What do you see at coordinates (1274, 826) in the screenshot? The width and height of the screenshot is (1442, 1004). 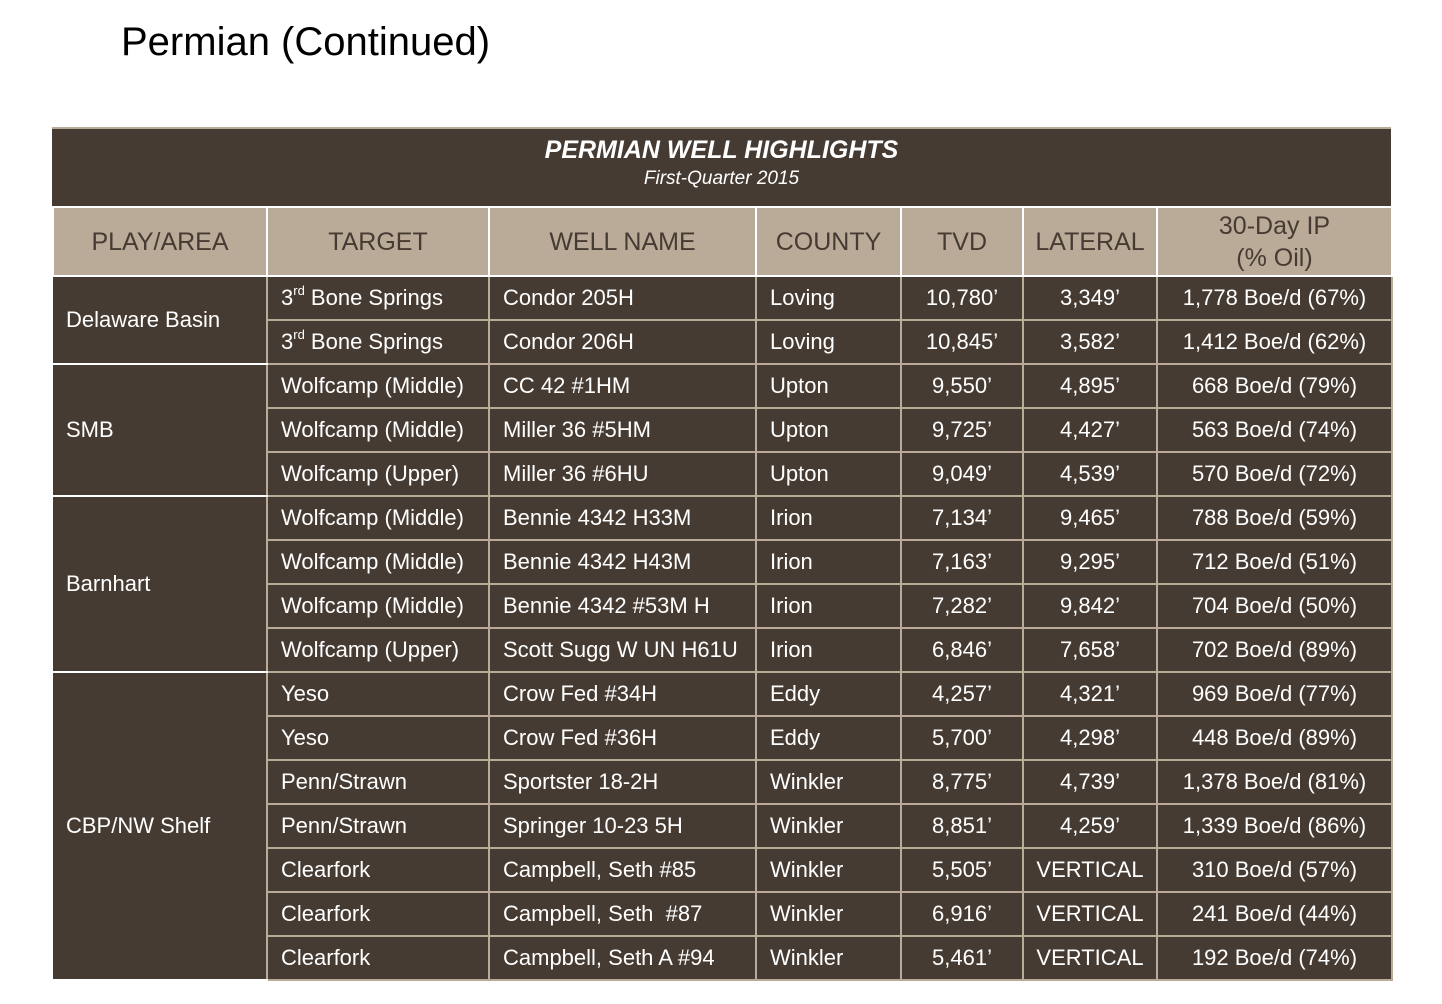 I see `ip-cell: 1,339 Boe/d (86%)` at bounding box center [1274, 826].